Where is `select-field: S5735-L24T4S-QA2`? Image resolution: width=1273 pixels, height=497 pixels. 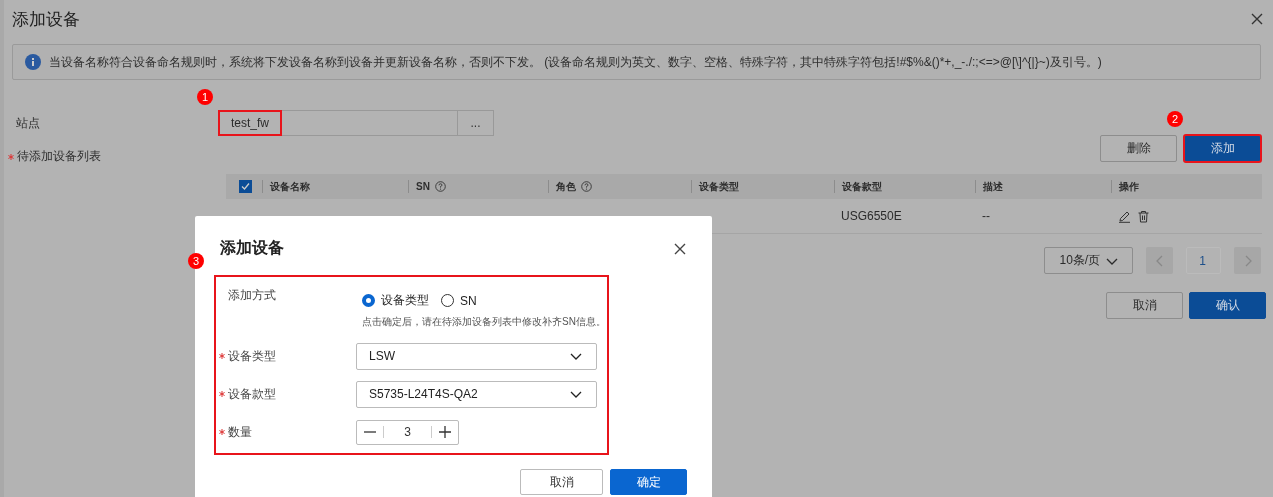 select-field: S5735-L24T4S-QA2 is located at coordinates (476, 394).